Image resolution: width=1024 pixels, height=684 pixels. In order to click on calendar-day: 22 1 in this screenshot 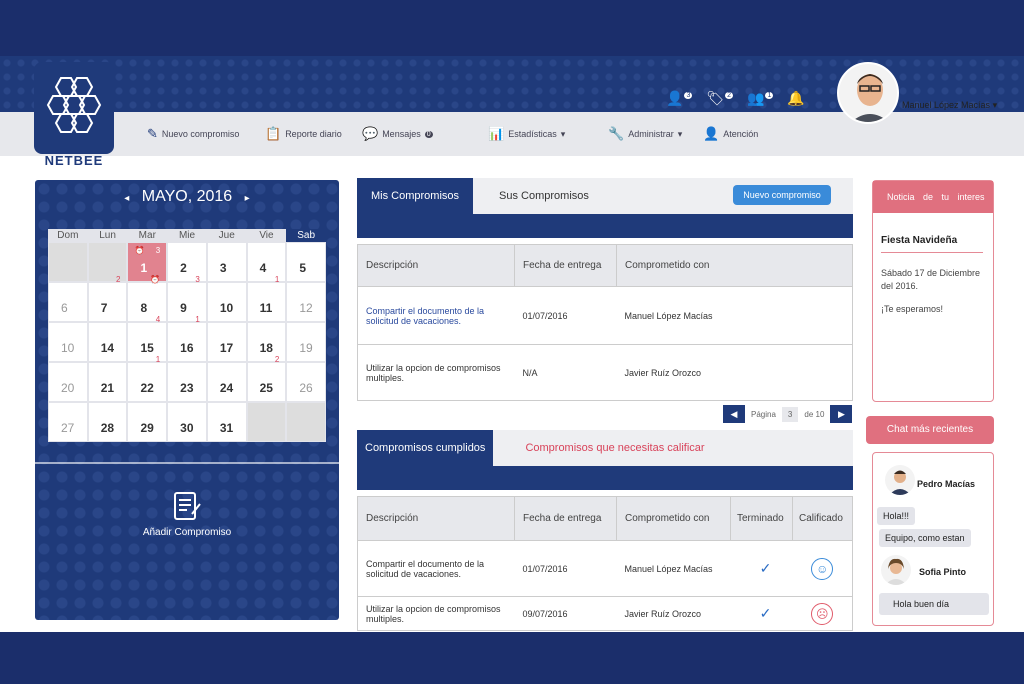, I will do `click(147, 378)`.